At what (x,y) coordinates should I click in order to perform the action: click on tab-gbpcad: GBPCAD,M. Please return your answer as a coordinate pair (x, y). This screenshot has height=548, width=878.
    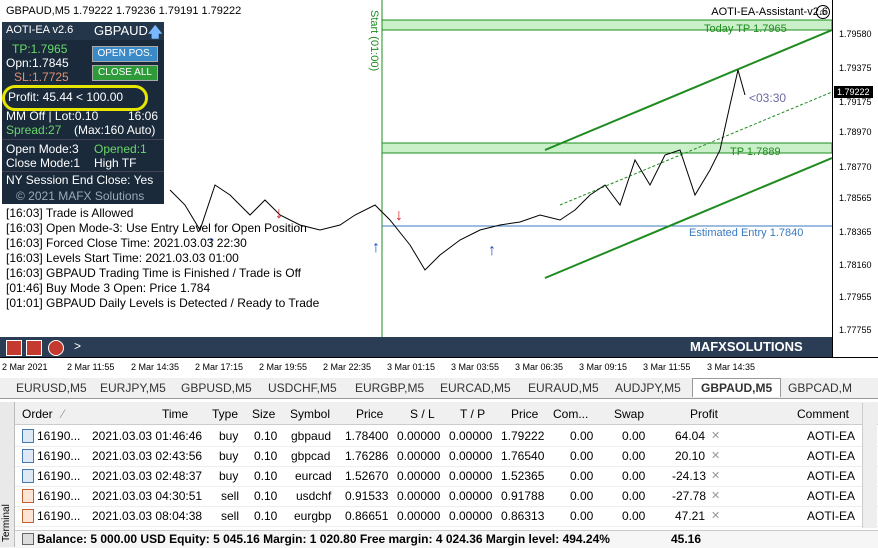
    Looking at the image, I should click on (820, 388).